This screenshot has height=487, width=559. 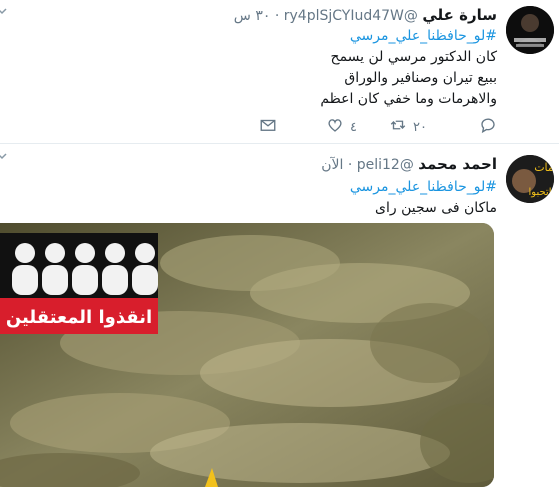 What do you see at coordinates (408, 99) in the screenshot?
I see `tweet-line: والاهرمات وما خفي كان اعظم` at bounding box center [408, 99].